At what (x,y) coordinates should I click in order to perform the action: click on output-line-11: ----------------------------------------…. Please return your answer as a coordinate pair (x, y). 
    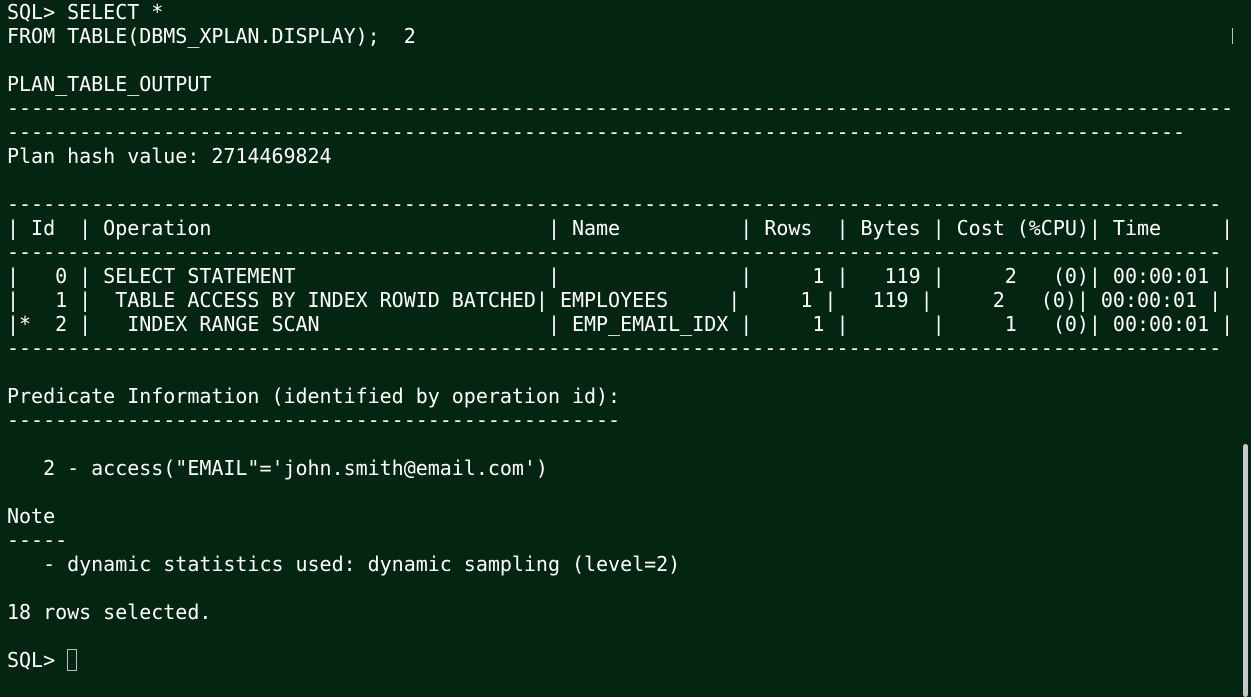
    Looking at the image, I should click on (614, 252).